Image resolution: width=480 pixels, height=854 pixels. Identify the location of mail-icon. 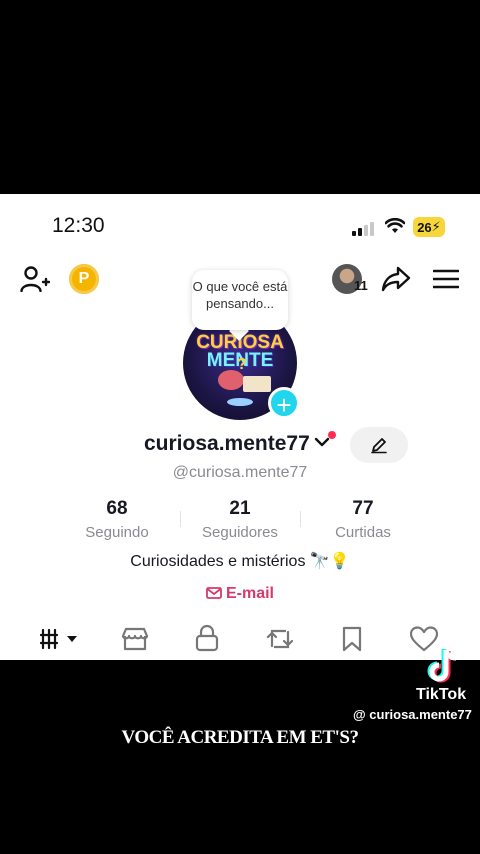
(214, 593).